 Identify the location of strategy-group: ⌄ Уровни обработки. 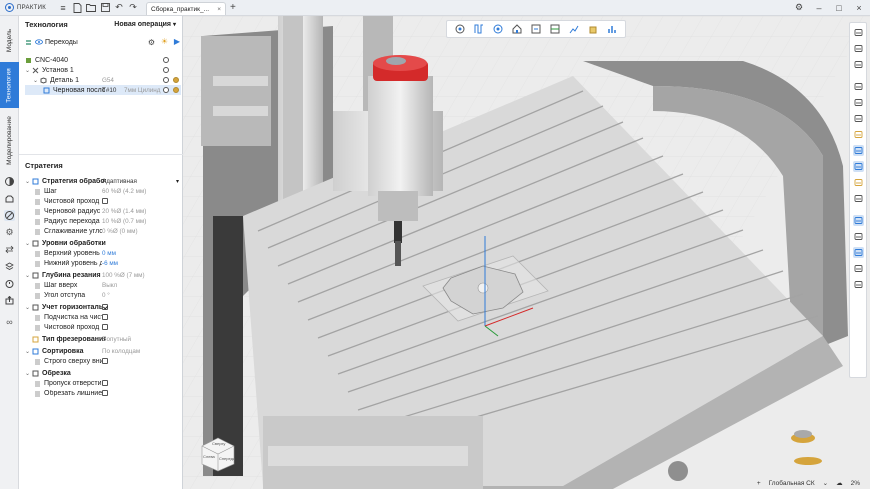
(103, 243).